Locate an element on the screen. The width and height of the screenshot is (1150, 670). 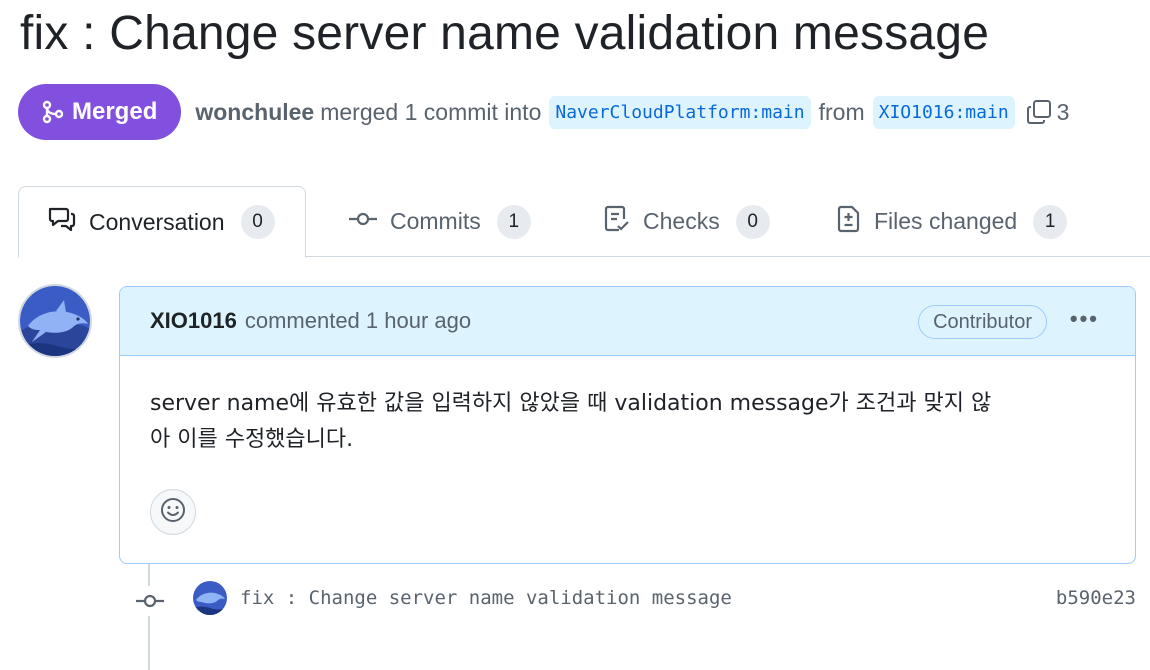
smiley-icon is located at coordinates (173, 512).